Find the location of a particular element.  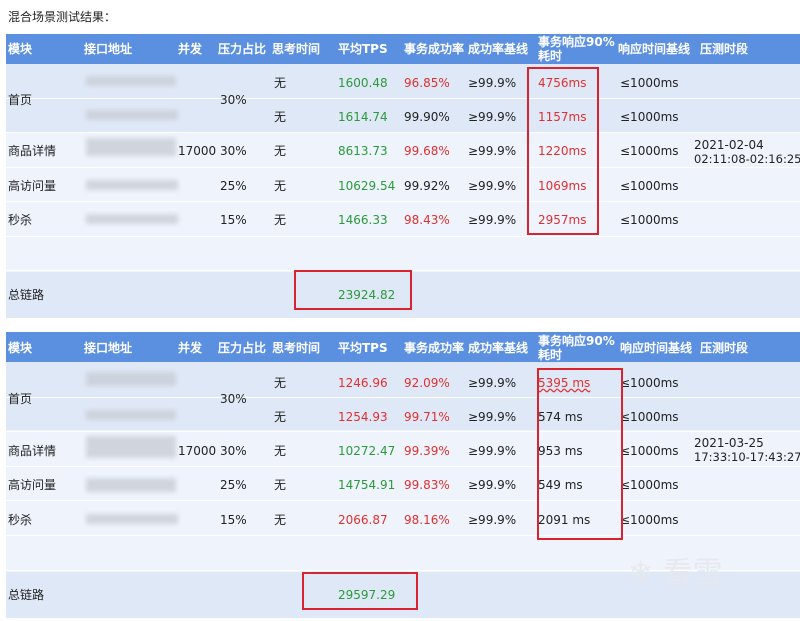

success-rate: 99.90% is located at coordinates (427, 117).